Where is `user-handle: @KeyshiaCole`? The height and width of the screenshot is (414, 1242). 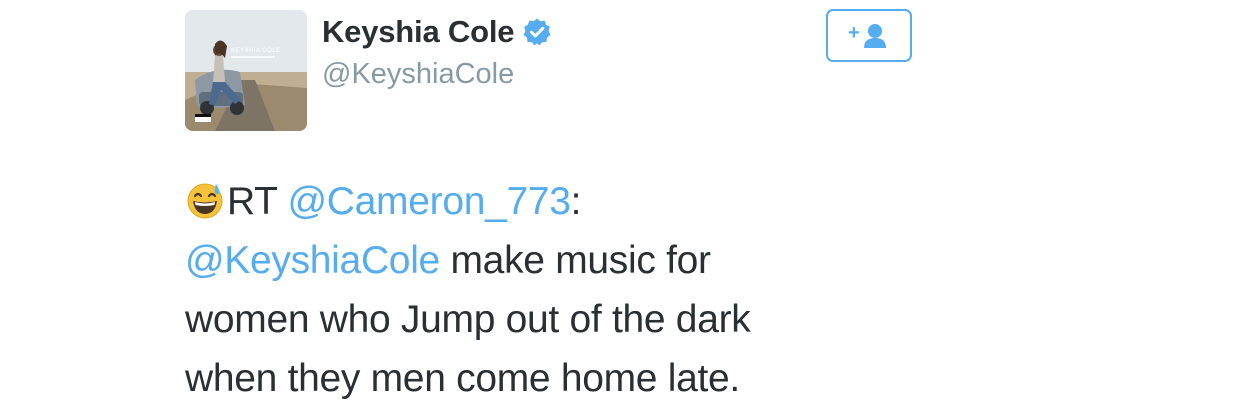 user-handle: @KeyshiaCole is located at coordinates (437, 74).